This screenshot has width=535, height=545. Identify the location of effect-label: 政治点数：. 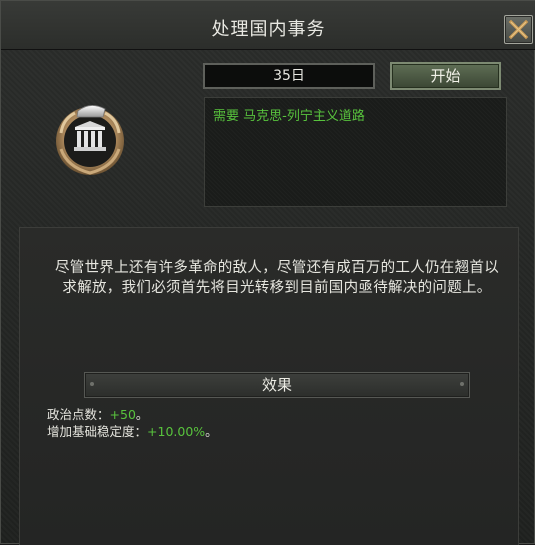
(78, 414).